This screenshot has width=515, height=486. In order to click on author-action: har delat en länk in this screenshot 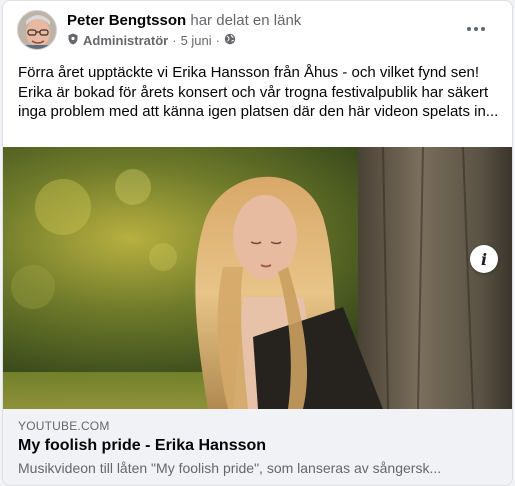, I will do `click(246, 20)`.